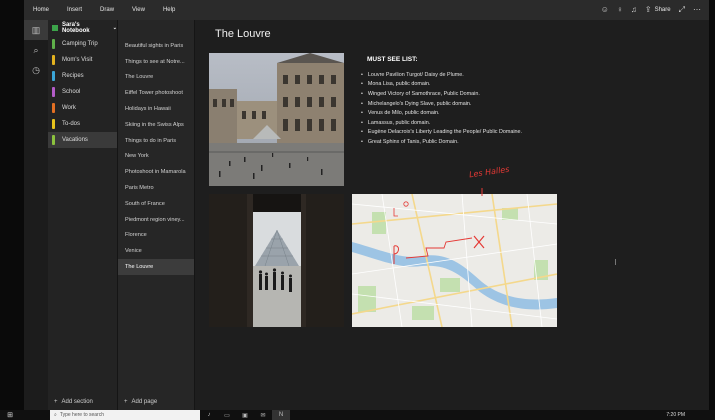  What do you see at coordinates (36, 215) in the screenshot?
I see `nav-rail: ▥ ⌕ ◷` at bounding box center [36, 215].